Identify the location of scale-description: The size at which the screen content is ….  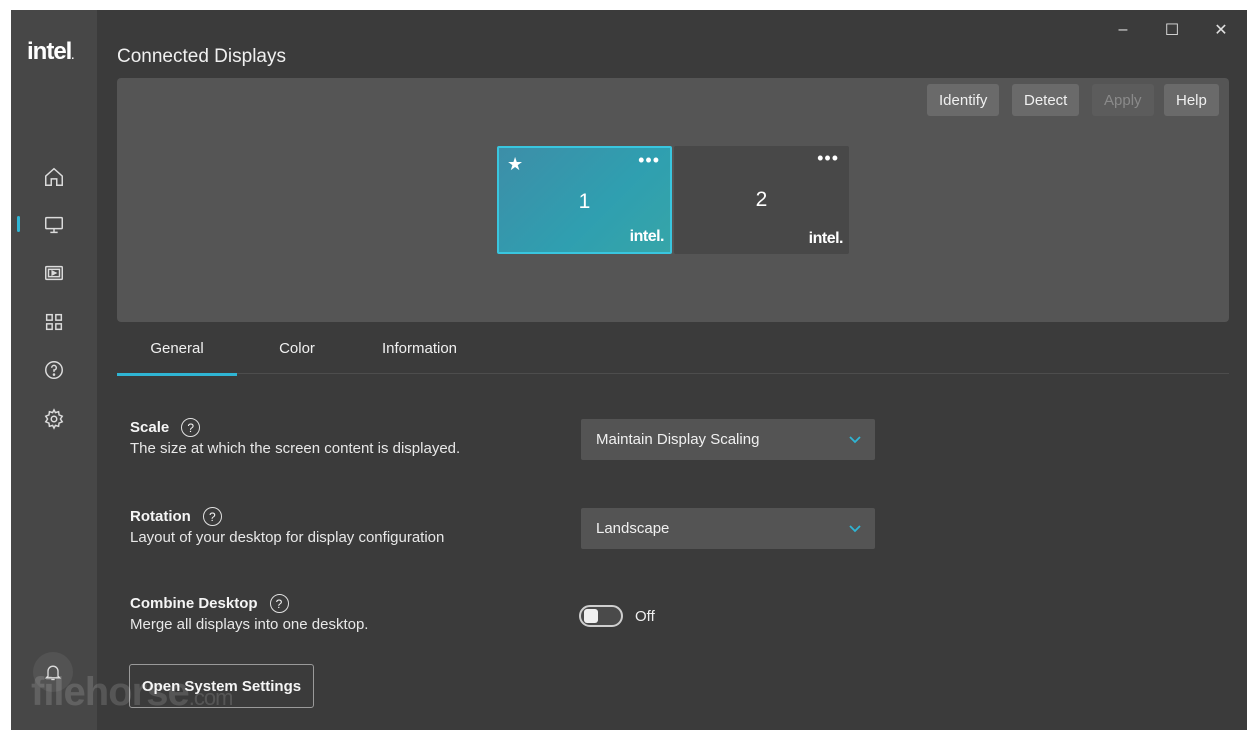
(295, 448).